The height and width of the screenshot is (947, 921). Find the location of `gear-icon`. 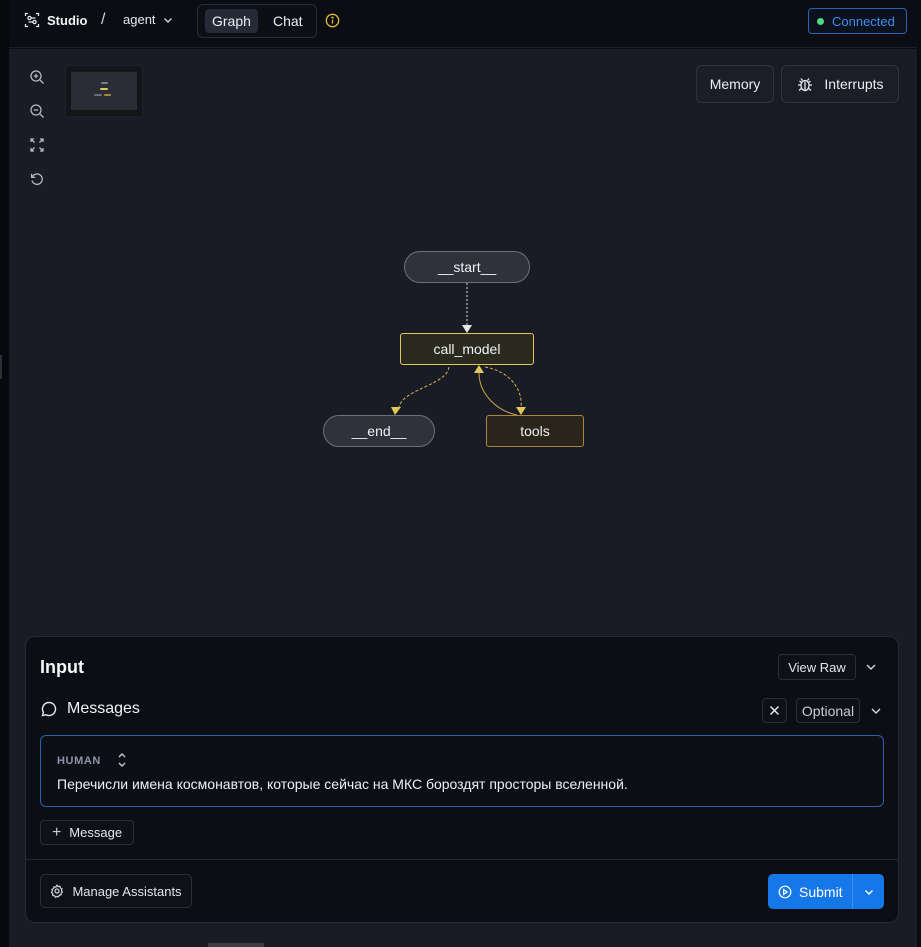

gear-icon is located at coordinates (57, 891).